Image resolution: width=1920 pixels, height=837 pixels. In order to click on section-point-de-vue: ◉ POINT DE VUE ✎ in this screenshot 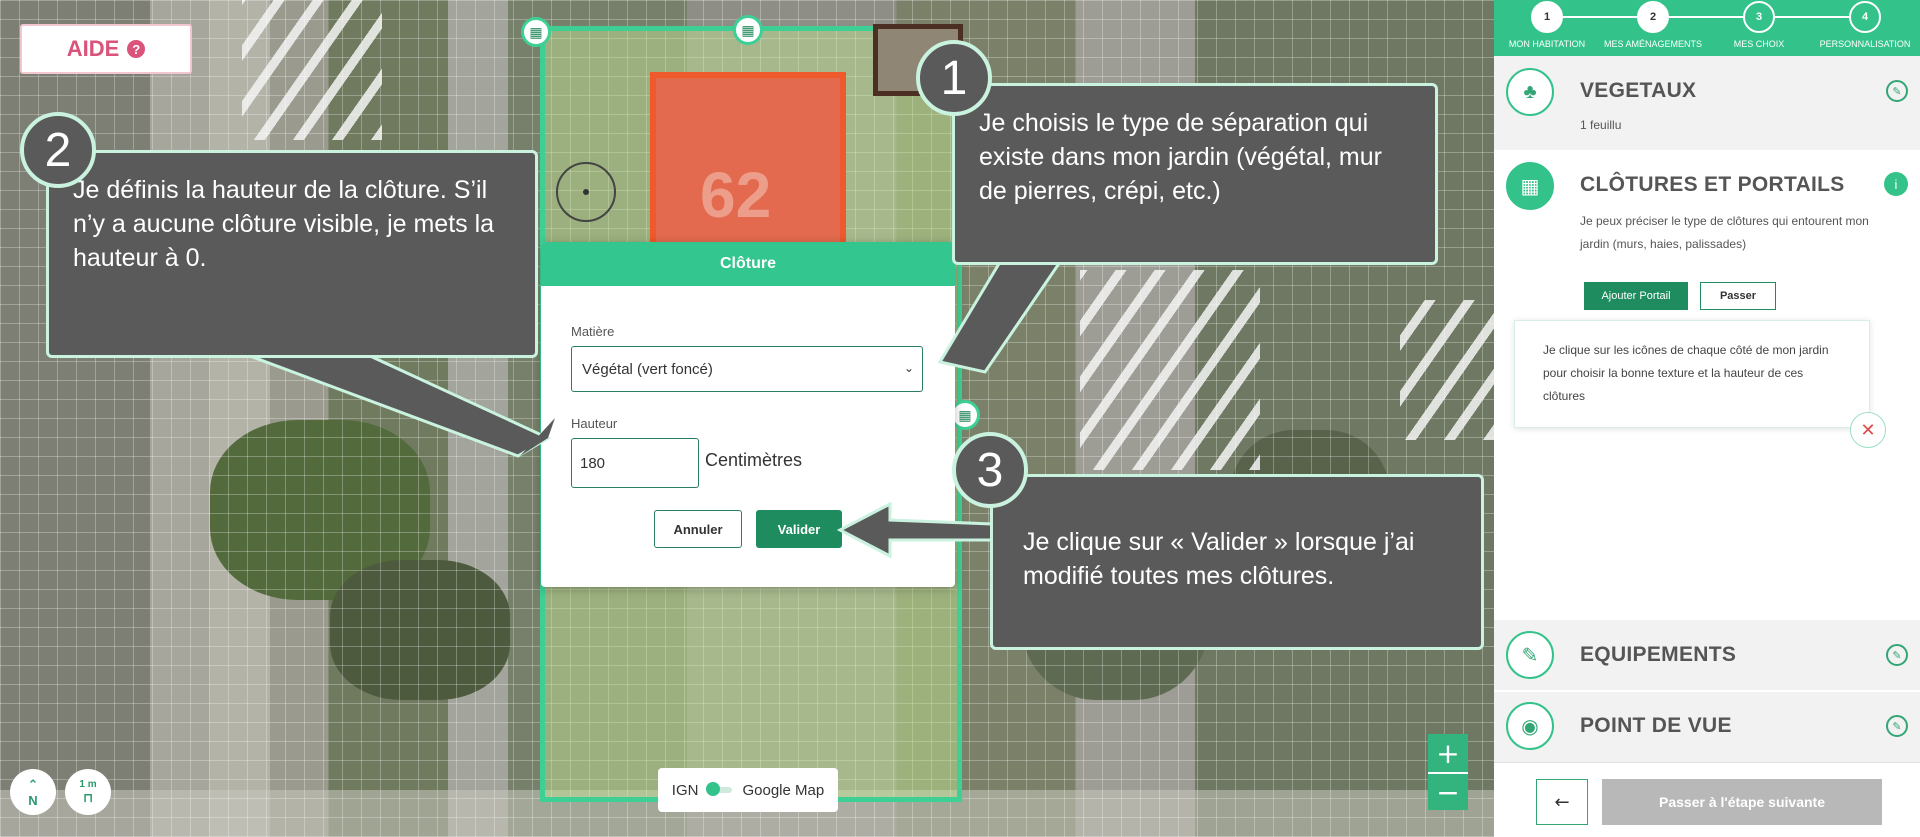, I will do `click(1707, 727)`.